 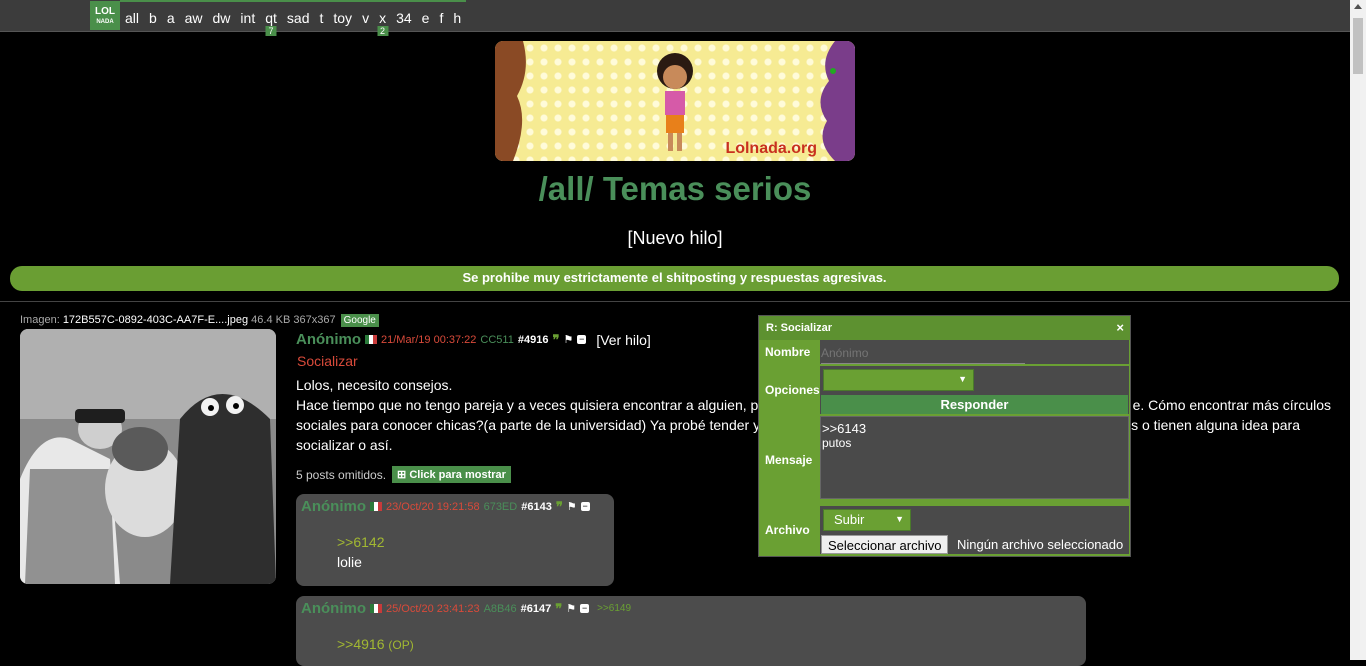 I want to click on upload-type-select: Subir ▼, so click(x=867, y=520).